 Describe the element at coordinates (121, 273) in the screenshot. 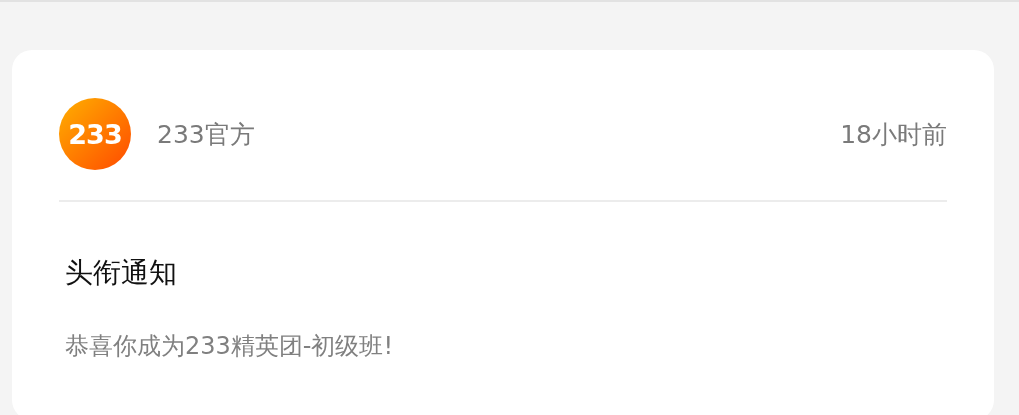

I see `message-title: 头衔通知` at that location.